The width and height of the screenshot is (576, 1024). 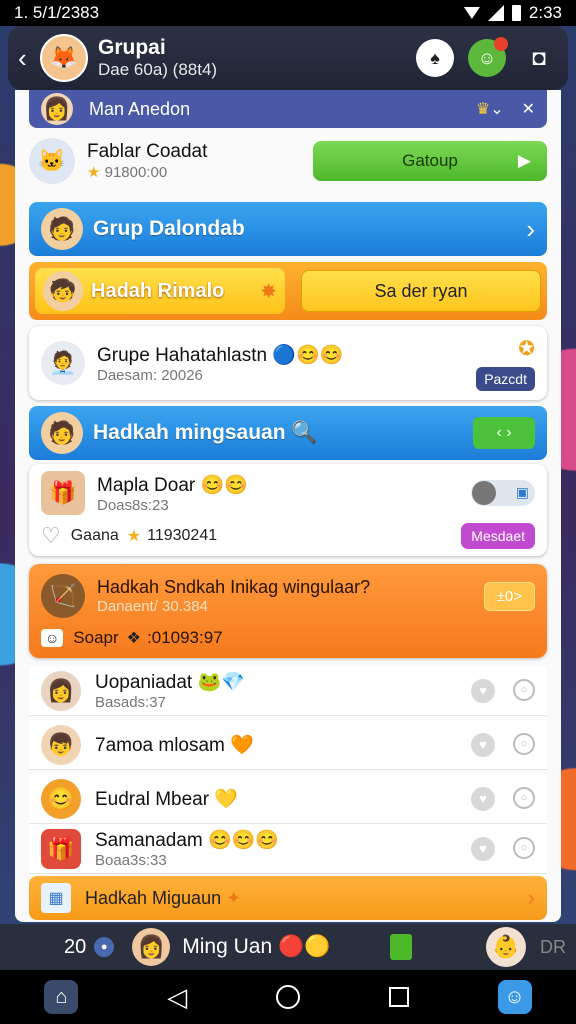 I want to click on event-action-button: ±0>, so click(x=509, y=596).